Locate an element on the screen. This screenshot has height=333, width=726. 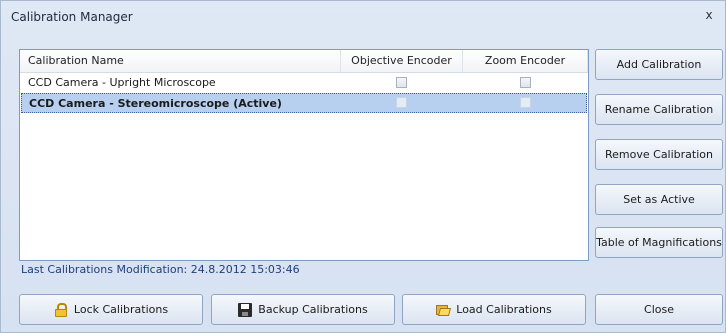
load-calibrations-button: Load Calibrations is located at coordinates (494, 309).